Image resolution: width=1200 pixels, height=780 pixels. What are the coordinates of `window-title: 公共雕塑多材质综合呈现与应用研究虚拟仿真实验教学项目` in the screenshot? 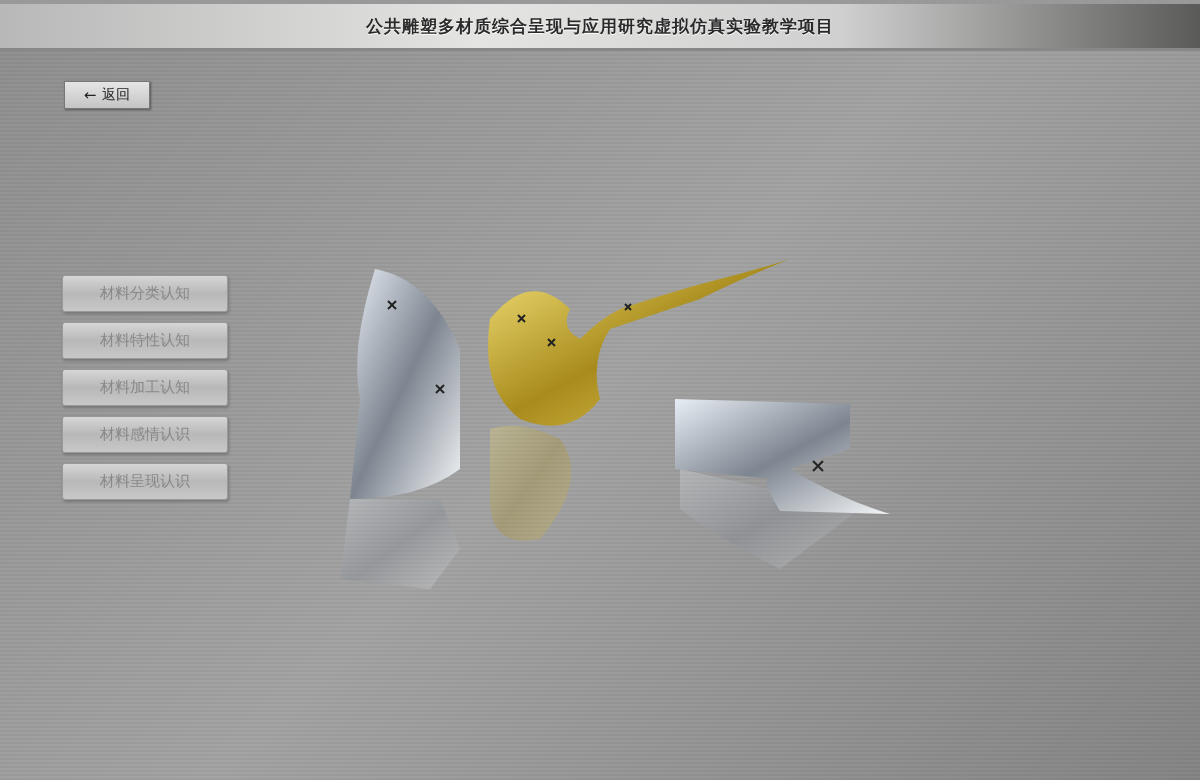 It's located at (600, 26).